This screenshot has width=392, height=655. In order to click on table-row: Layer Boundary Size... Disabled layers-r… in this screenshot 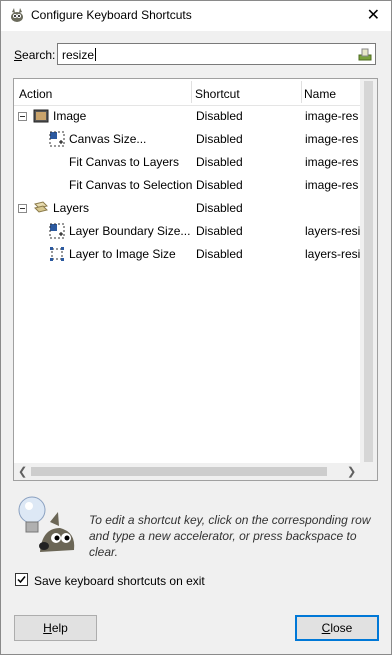, I will do `click(187, 231)`.